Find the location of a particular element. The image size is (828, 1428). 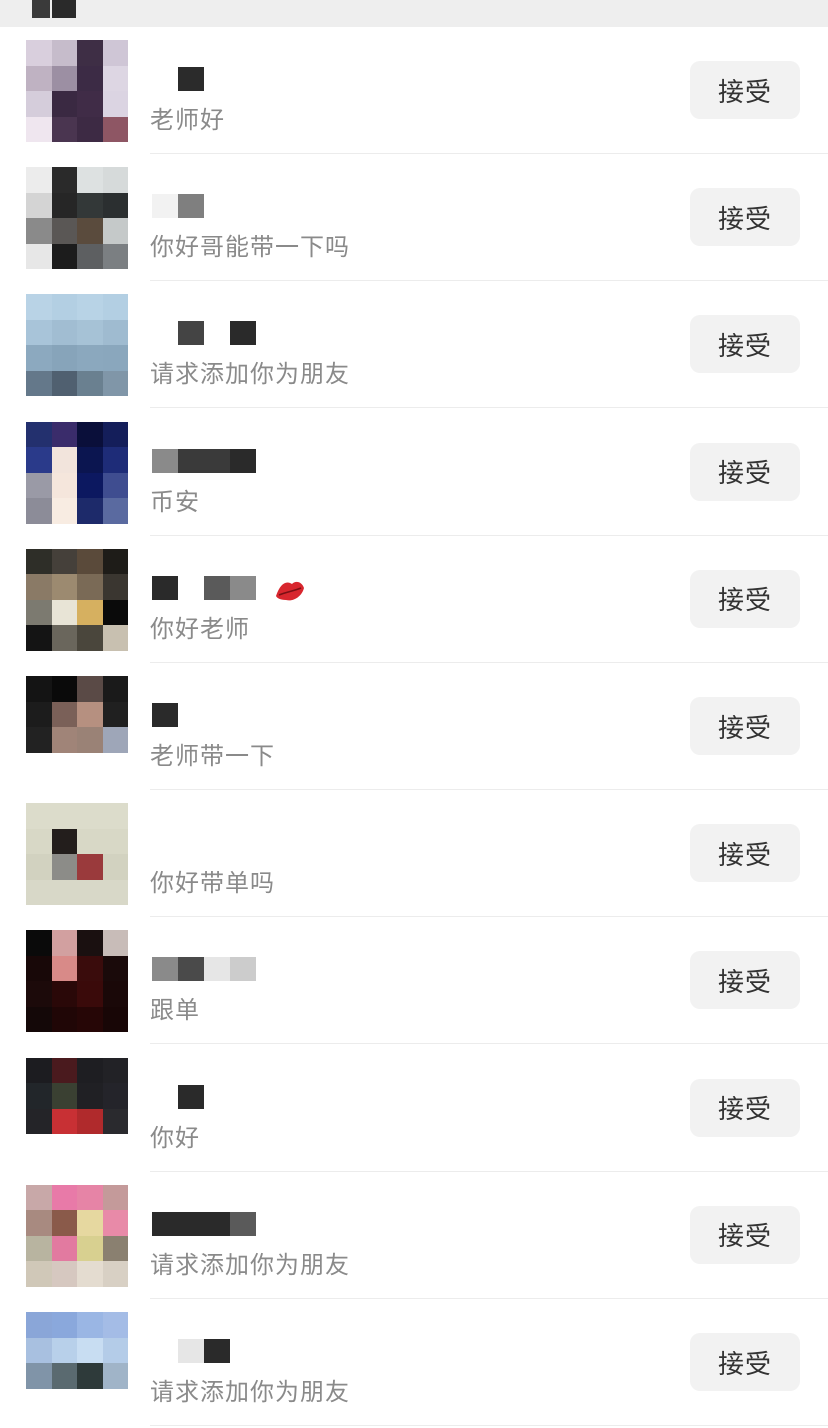

request-message: 你好 is located at coordinates (175, 1137).